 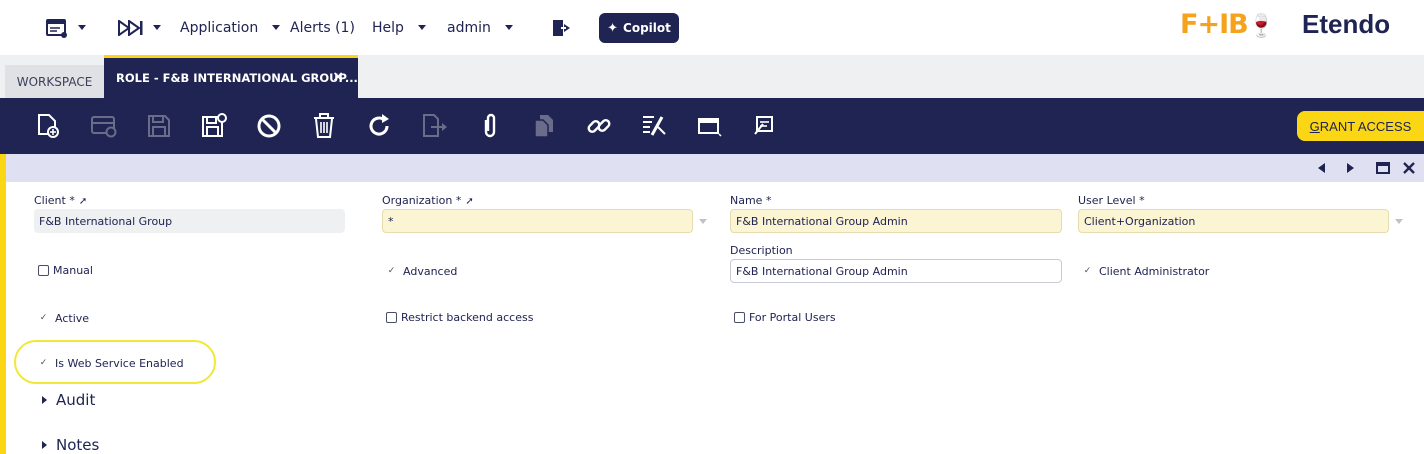 I want to click on organization-field: *, so click(x=537, y=221).